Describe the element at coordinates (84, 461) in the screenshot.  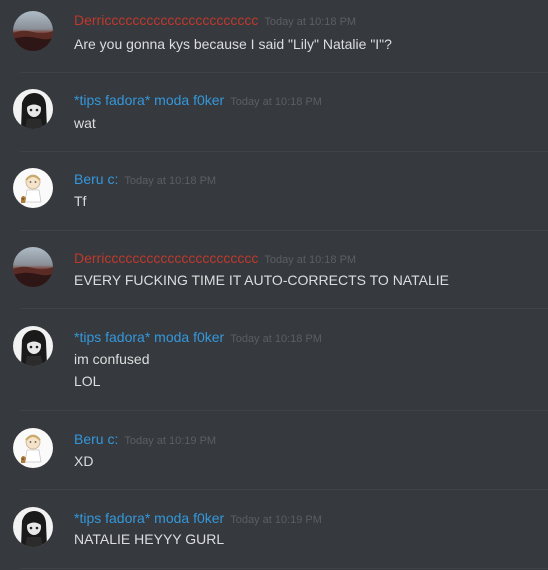
I see `message-text: XD` at that location.